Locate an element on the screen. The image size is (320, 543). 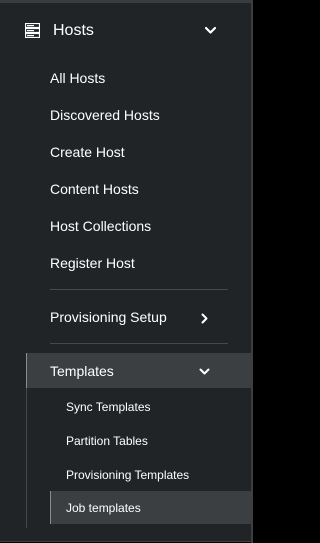
chevron-right-icon is located at coordinates (204, 317).